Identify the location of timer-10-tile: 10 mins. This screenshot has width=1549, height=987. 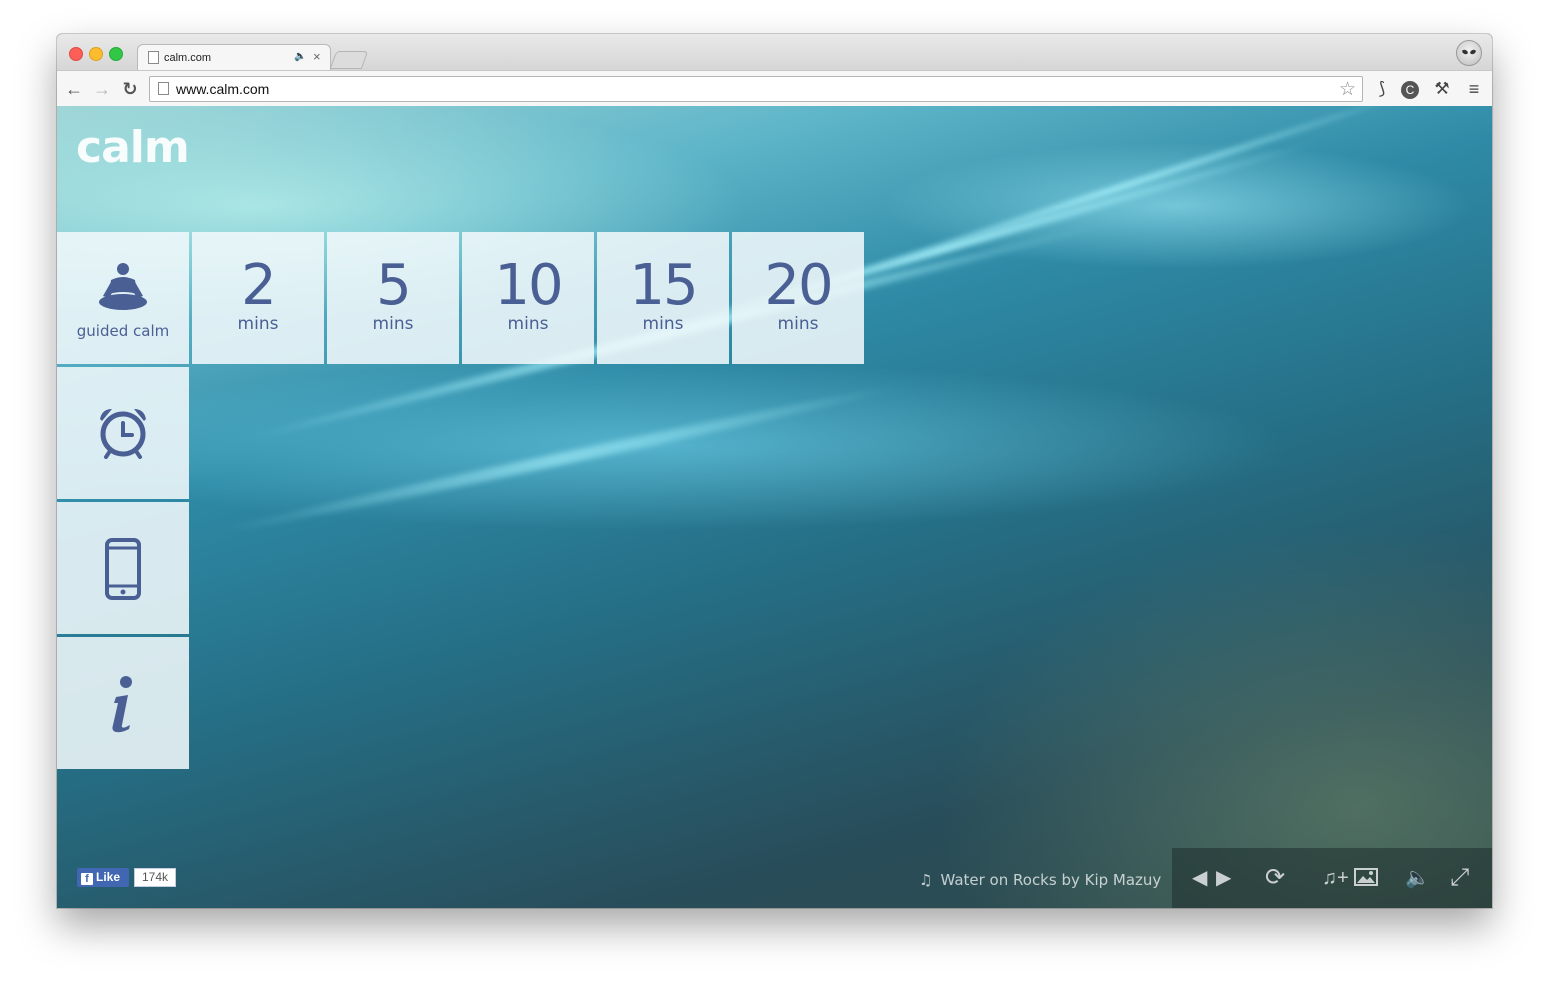
(528, 298).